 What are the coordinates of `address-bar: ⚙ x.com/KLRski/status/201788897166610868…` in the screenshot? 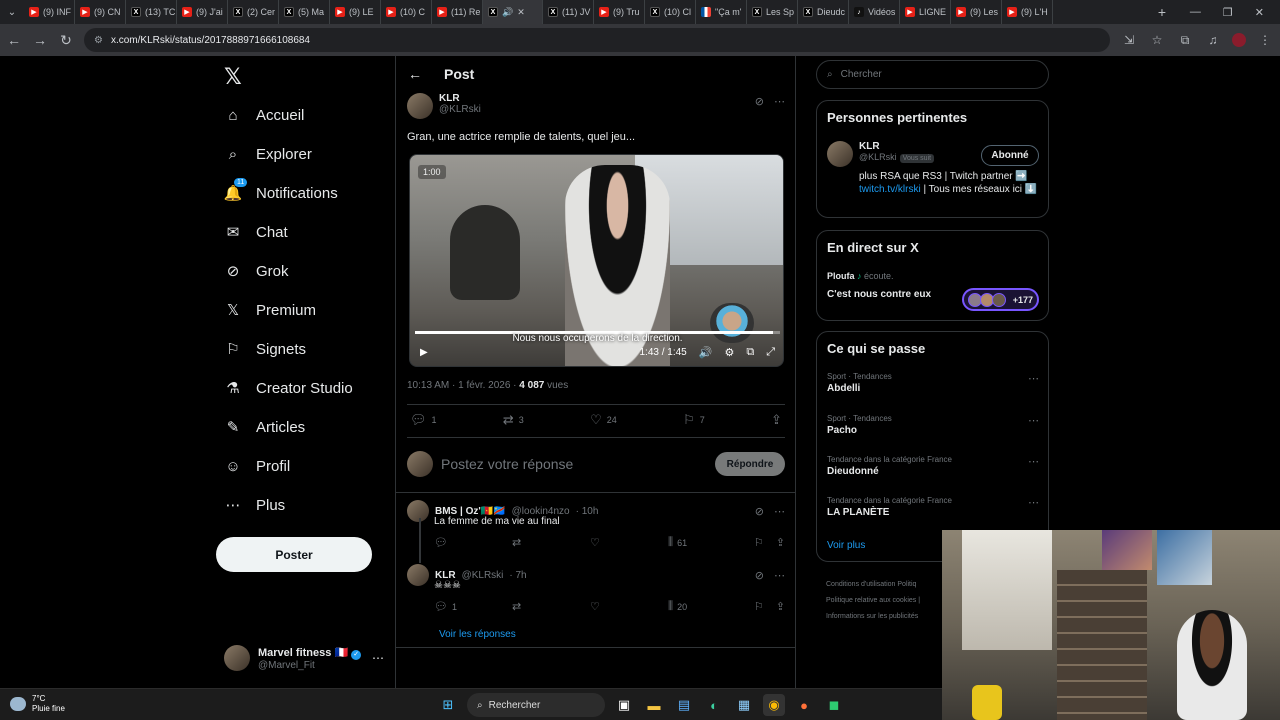 It's located at (597, 40).